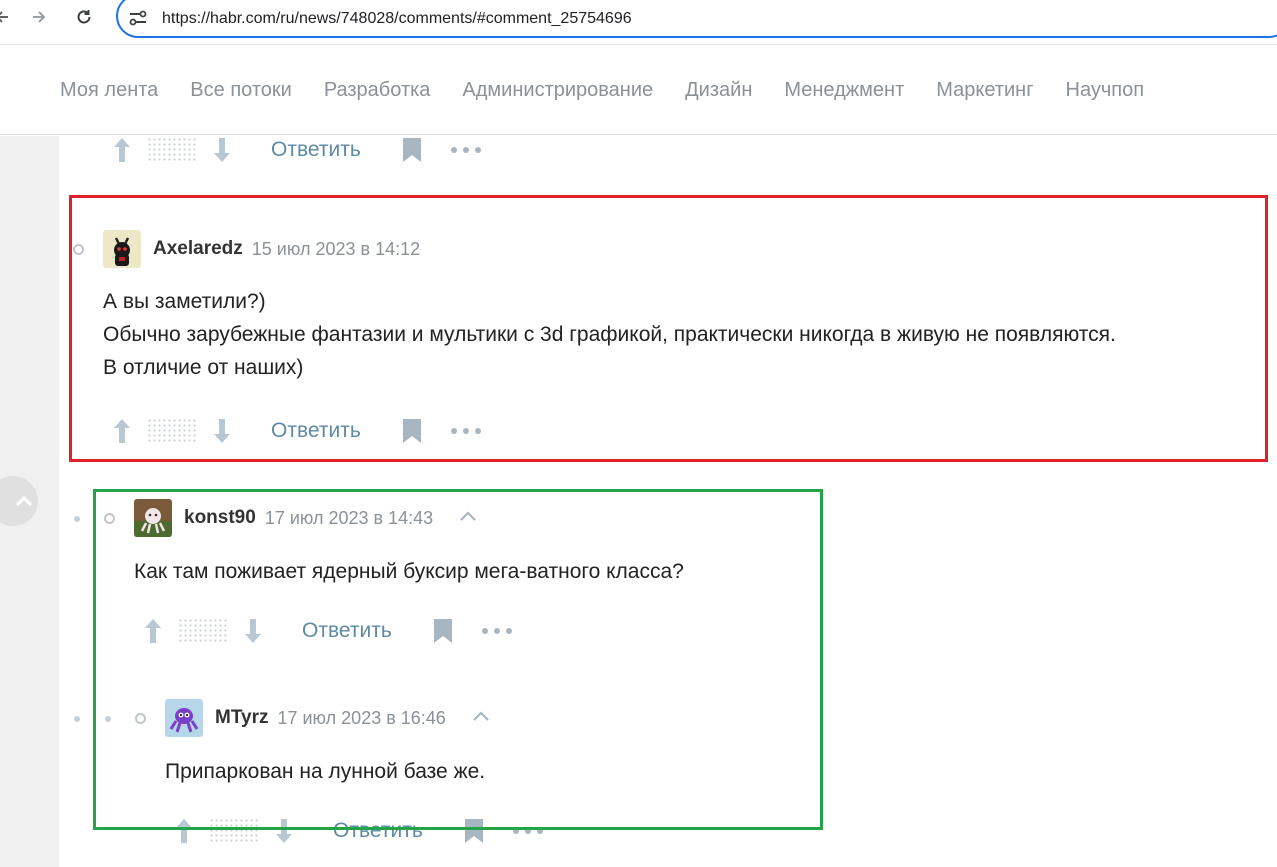 The height and width of the screenshot is (867, 1277). Describe the element at coordinates (203, 367) in the screenshot. I see `comment-line: В отличие от наших)` at that location.